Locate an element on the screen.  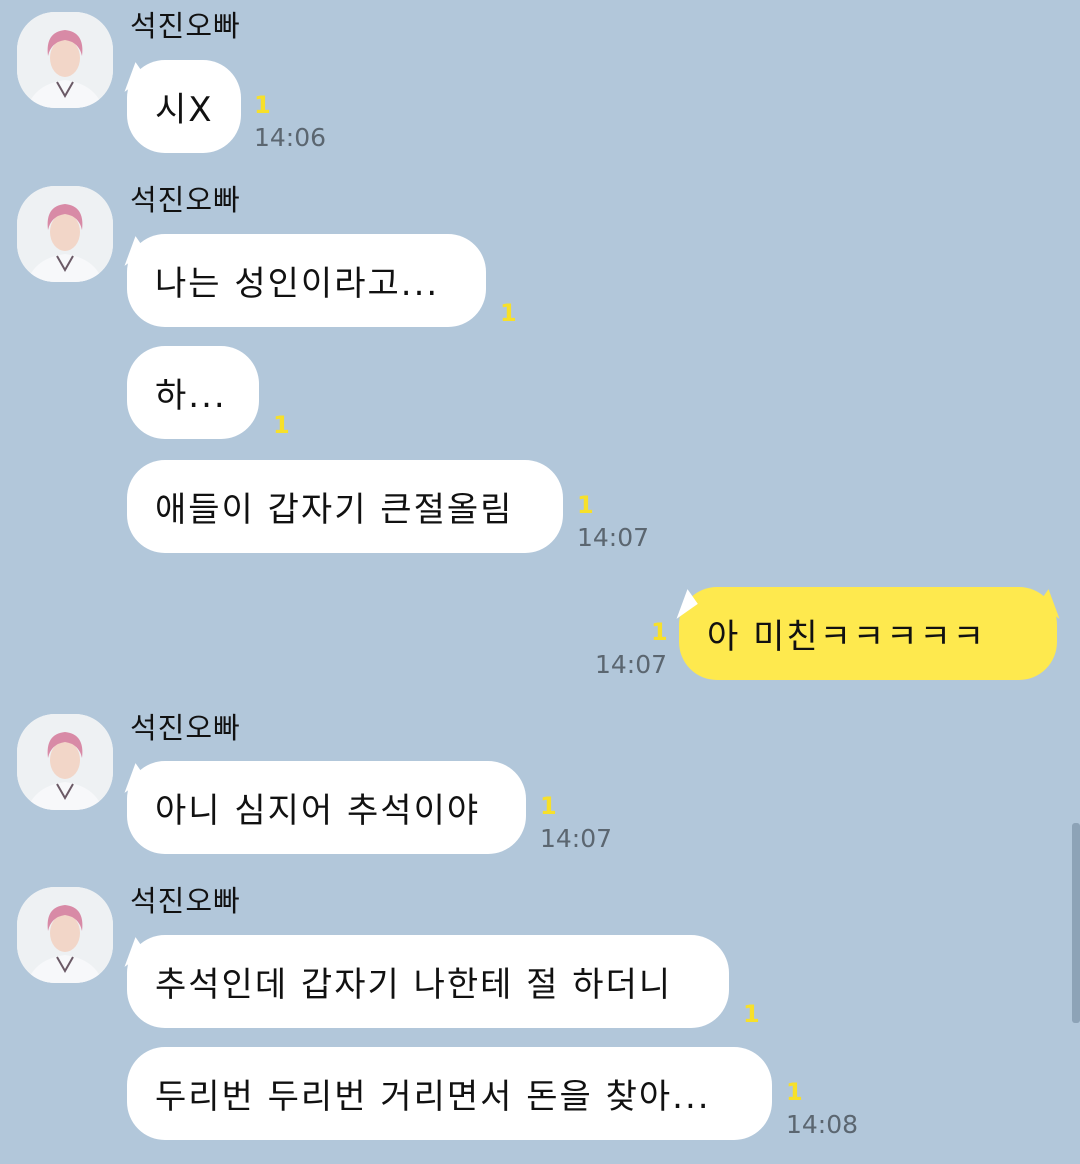
message-bubble: 아니 심지어 추석이야 is located at coordinates (326, 807).